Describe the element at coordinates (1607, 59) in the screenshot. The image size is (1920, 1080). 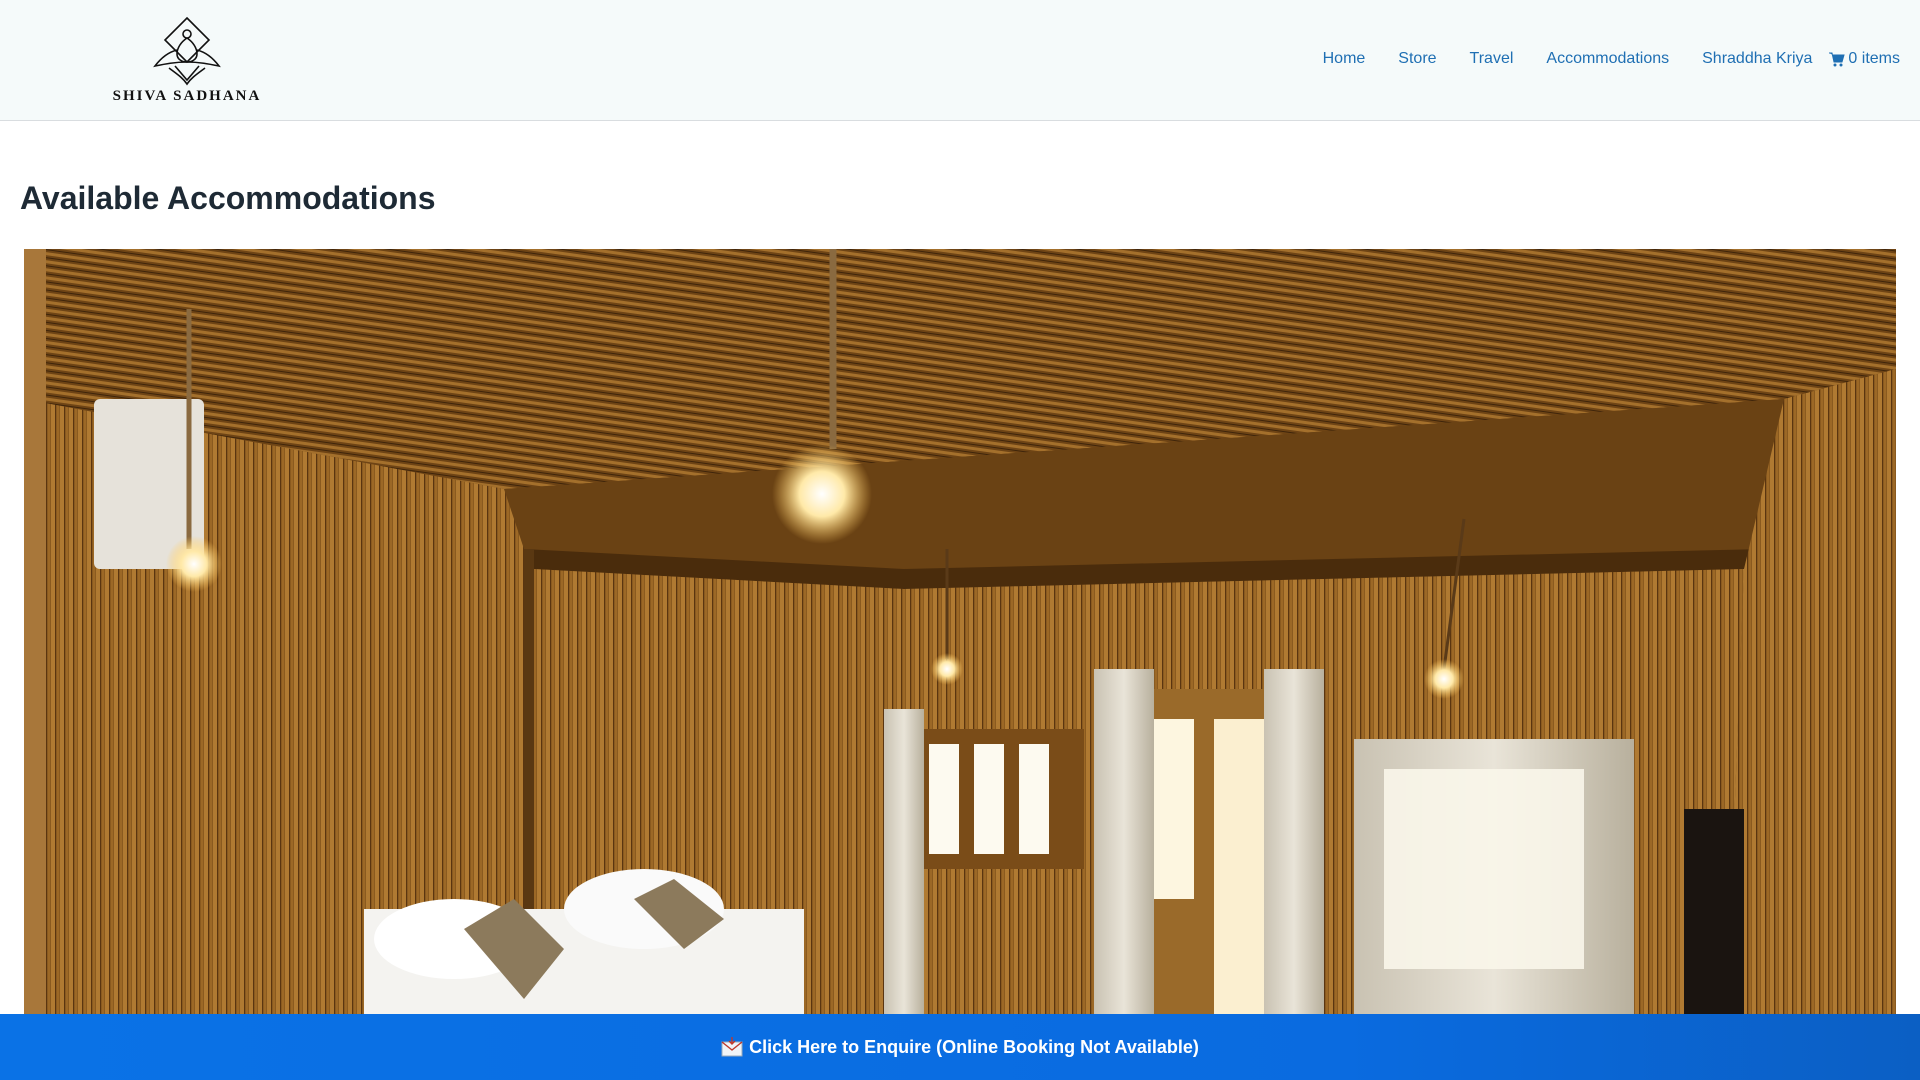
I see `nav-accommodations: Accommodations` at that location.